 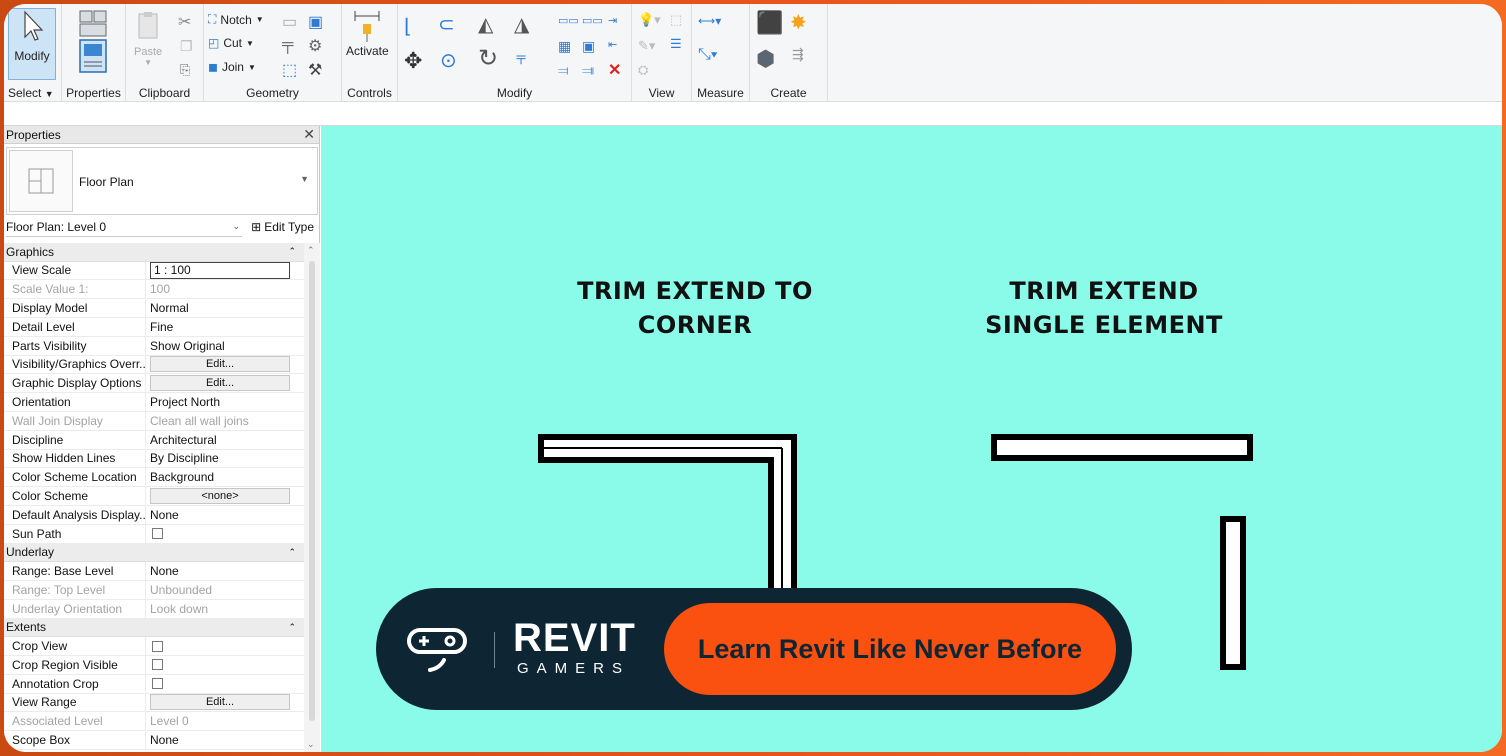 I want to click on join-button: ◼ Join ▼, so click(x=232, y=67).